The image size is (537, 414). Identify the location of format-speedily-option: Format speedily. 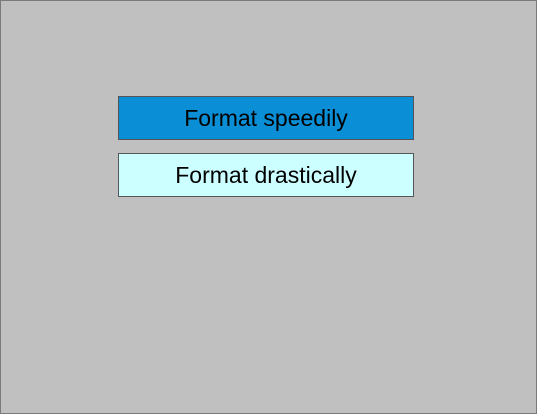
(266, 118).